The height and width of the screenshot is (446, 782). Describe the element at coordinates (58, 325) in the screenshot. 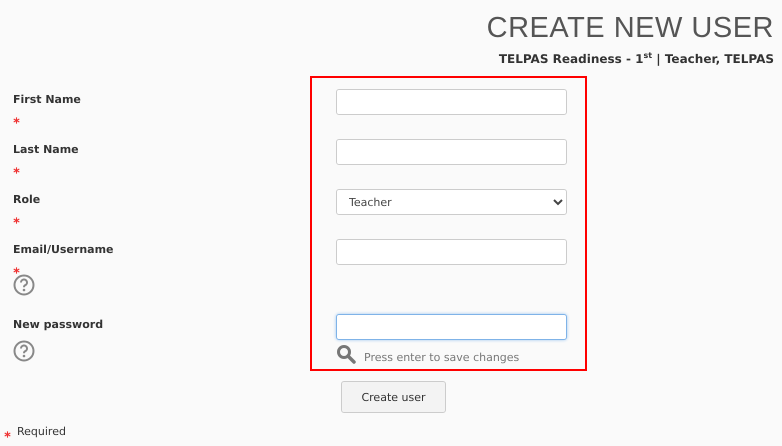

I see `field-label: New password` at that location.